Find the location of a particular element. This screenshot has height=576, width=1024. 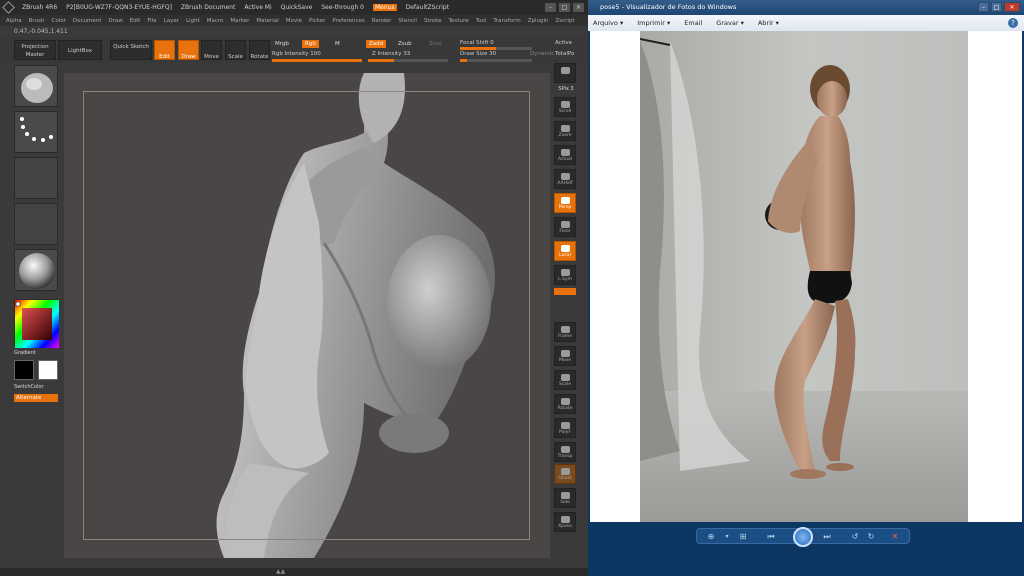

texture-thumbnail is located at coordinates (36, 224).